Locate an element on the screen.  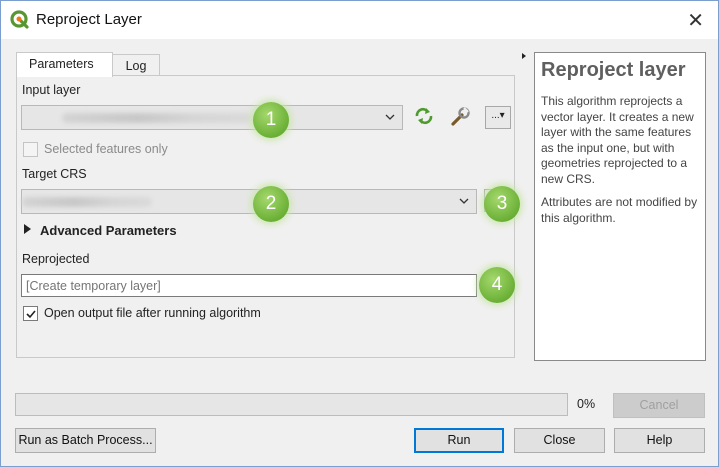
target-crs-combo is located at coordinates (249, 201).